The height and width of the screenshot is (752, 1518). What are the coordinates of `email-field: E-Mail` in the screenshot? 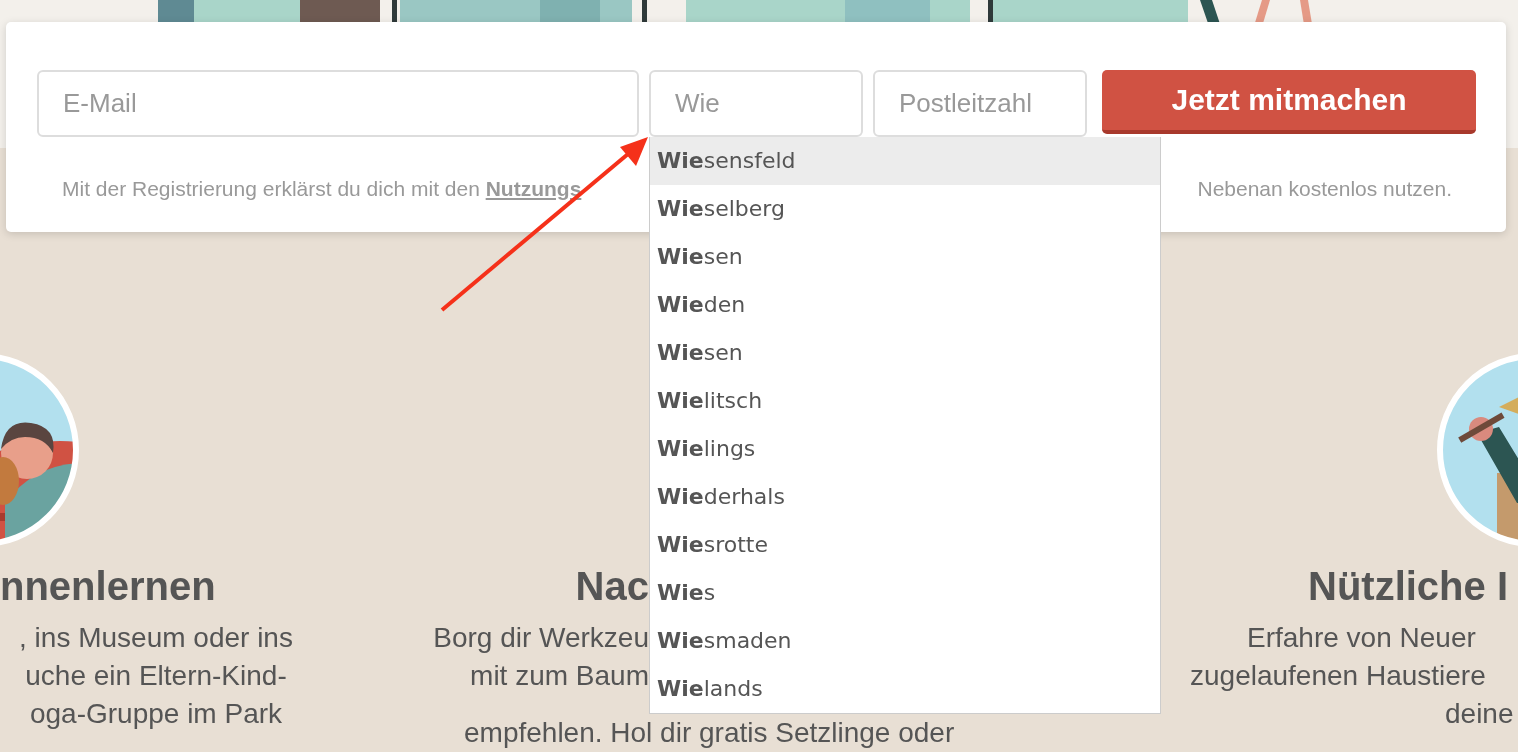 It's located at (338, 103).